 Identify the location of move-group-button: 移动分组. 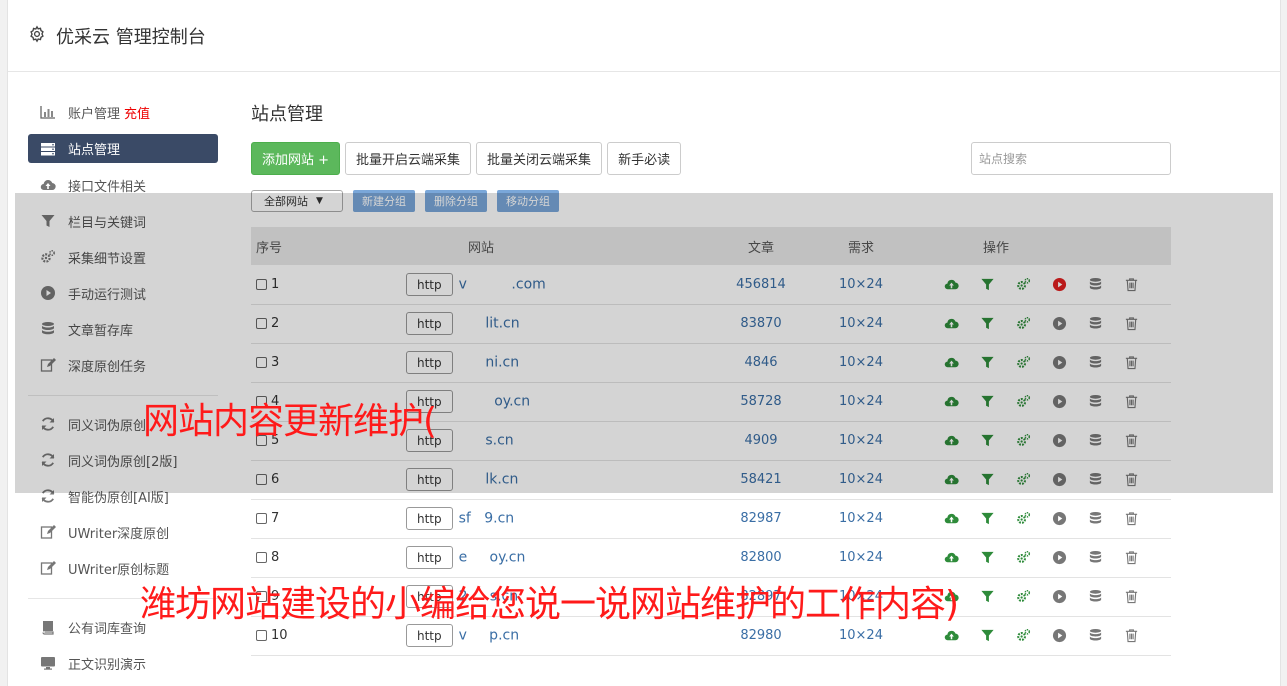
(528, 201).